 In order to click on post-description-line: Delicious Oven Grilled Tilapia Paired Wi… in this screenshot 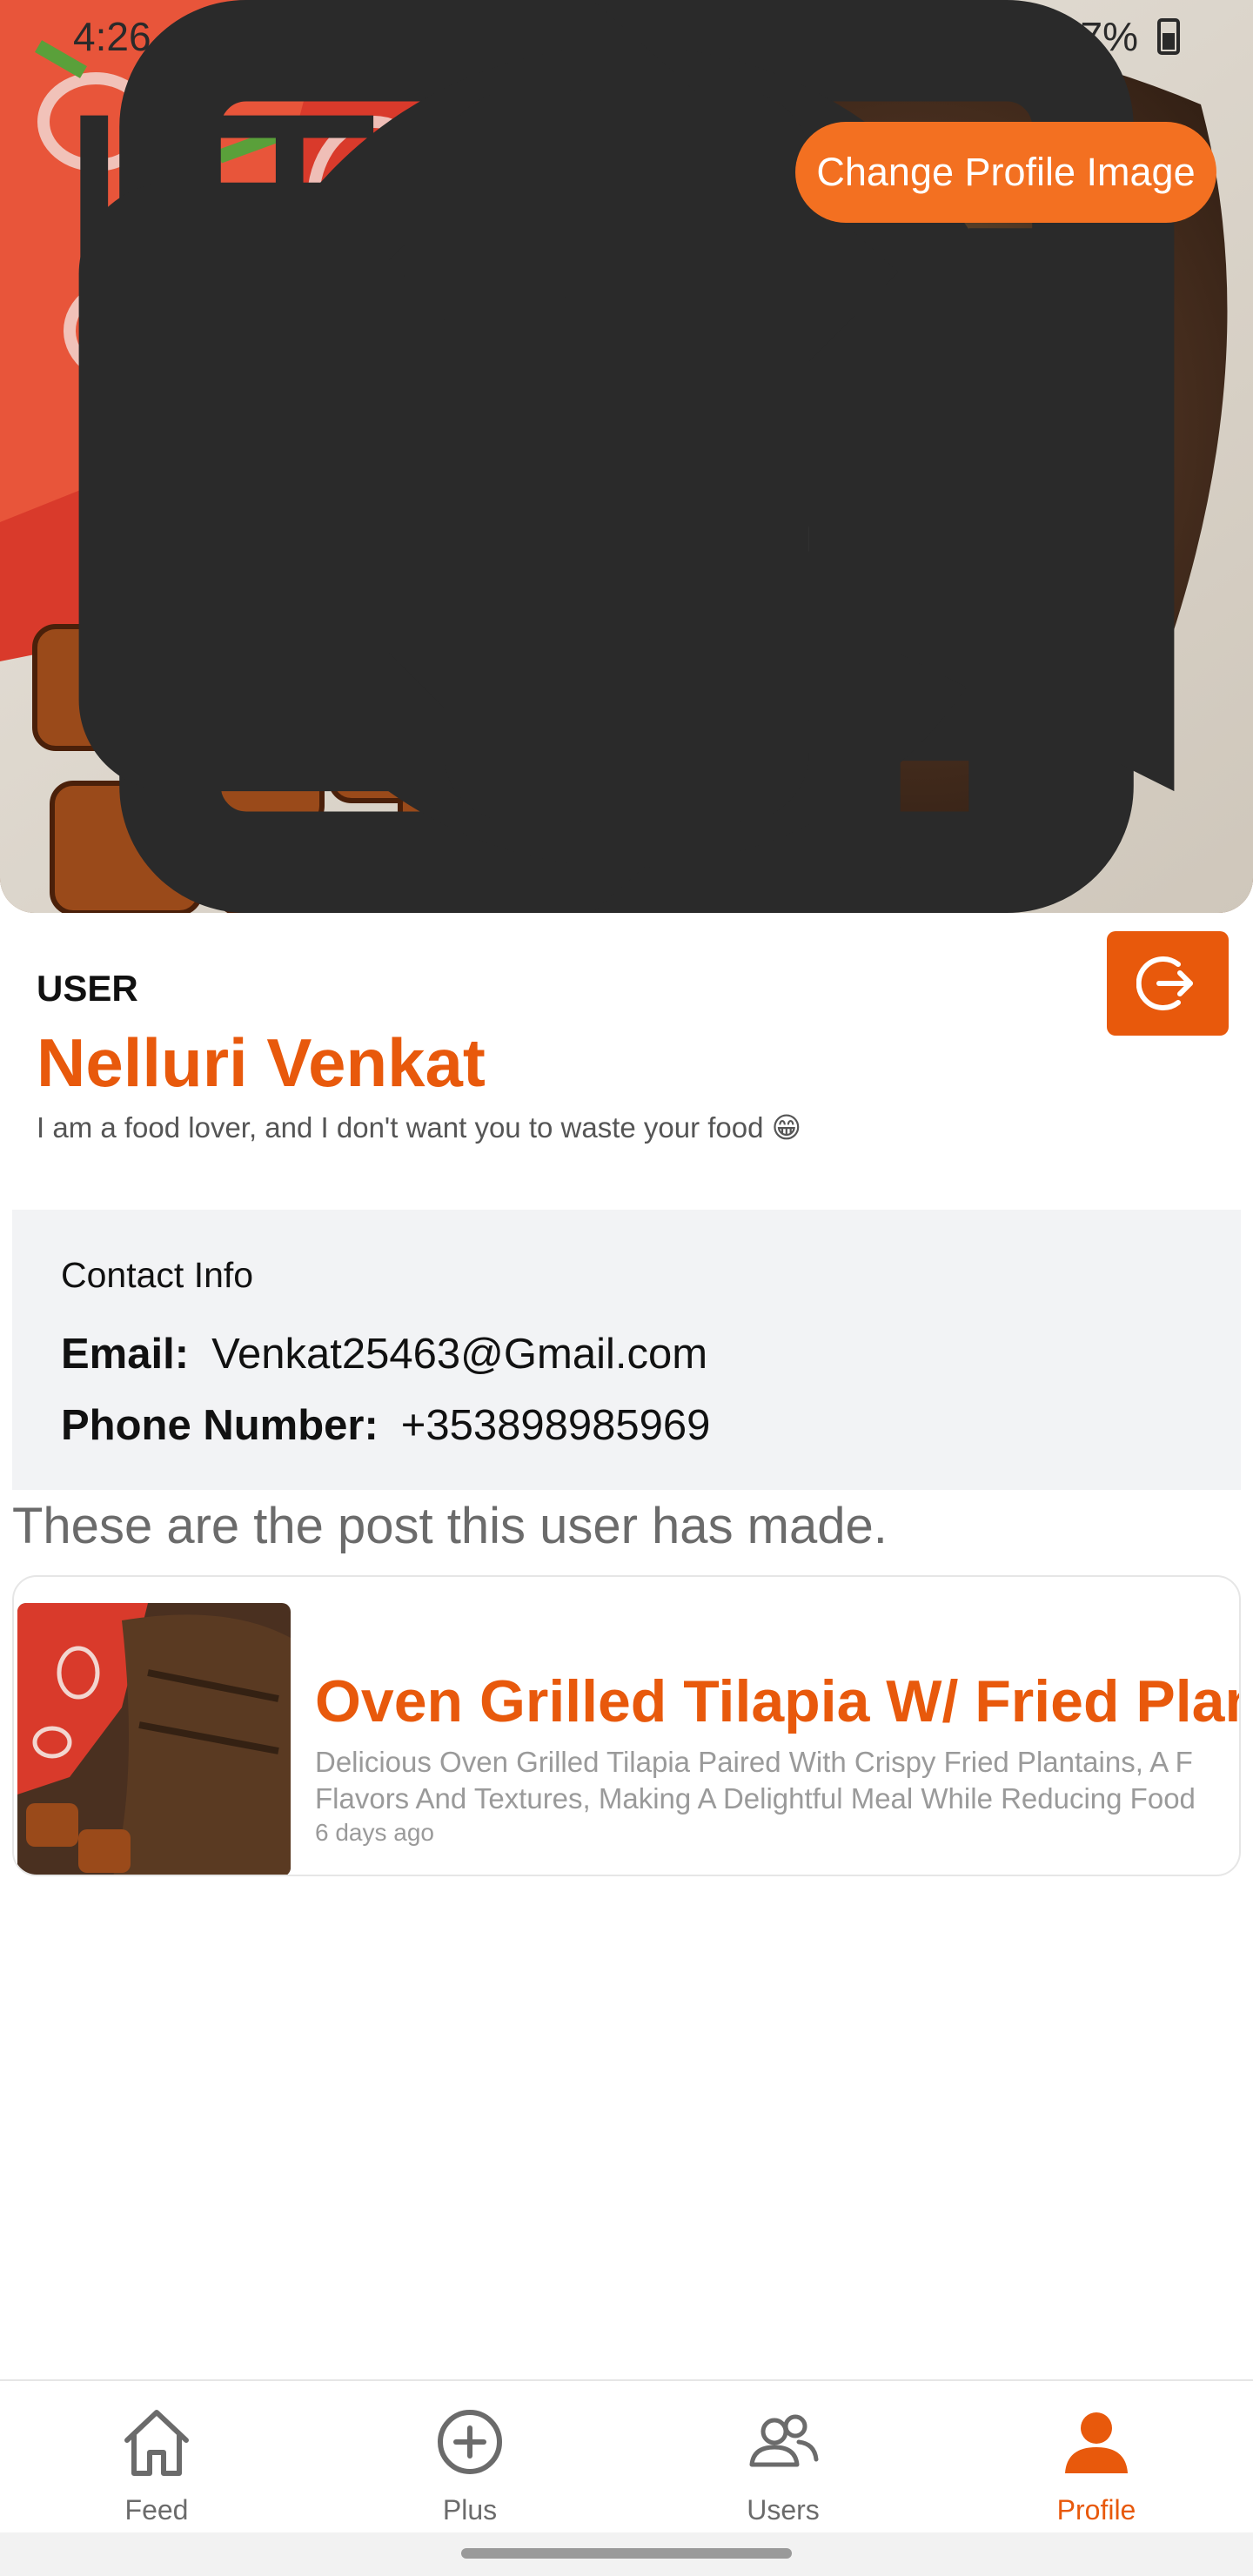, I will do `click(754, 1762)`.